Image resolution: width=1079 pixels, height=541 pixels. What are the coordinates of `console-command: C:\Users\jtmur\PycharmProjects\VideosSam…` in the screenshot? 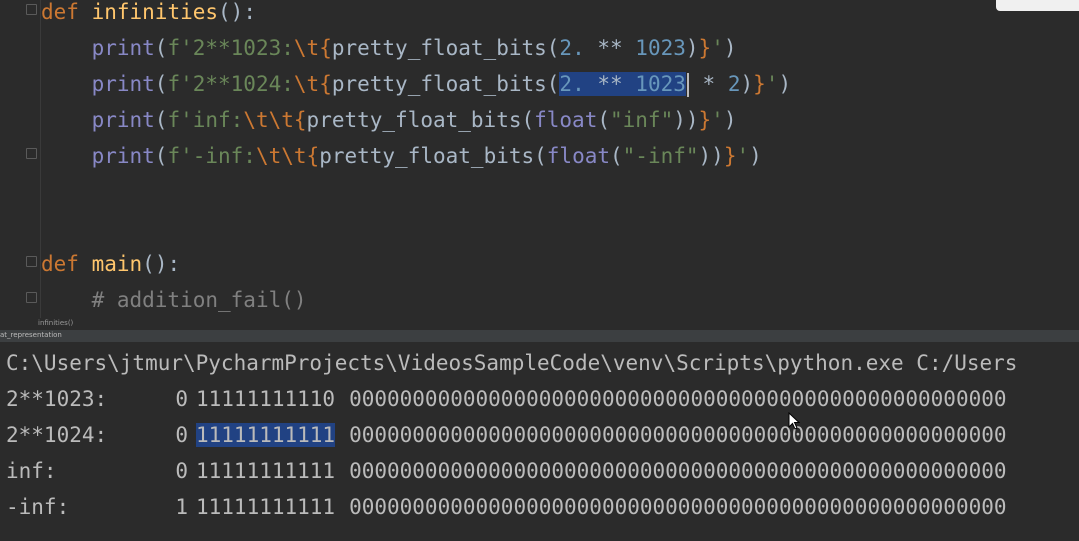 It's located at (512, 363).